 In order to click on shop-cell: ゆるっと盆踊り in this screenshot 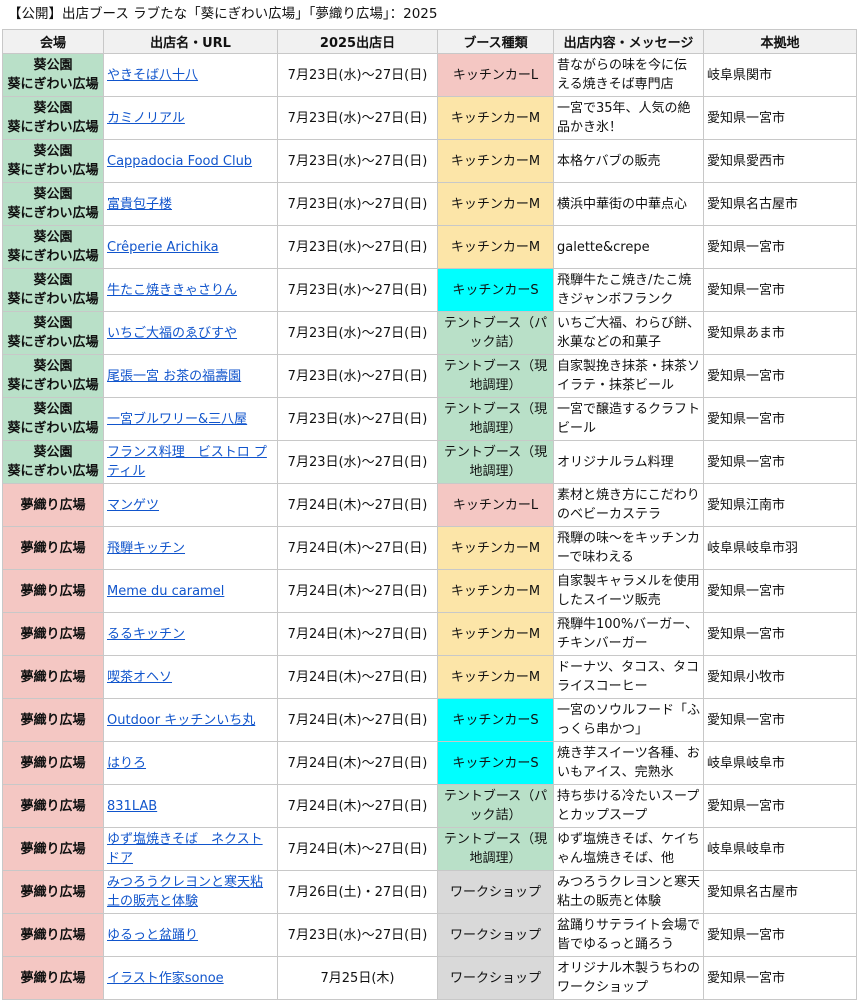, I will do `click(190, 935)`.